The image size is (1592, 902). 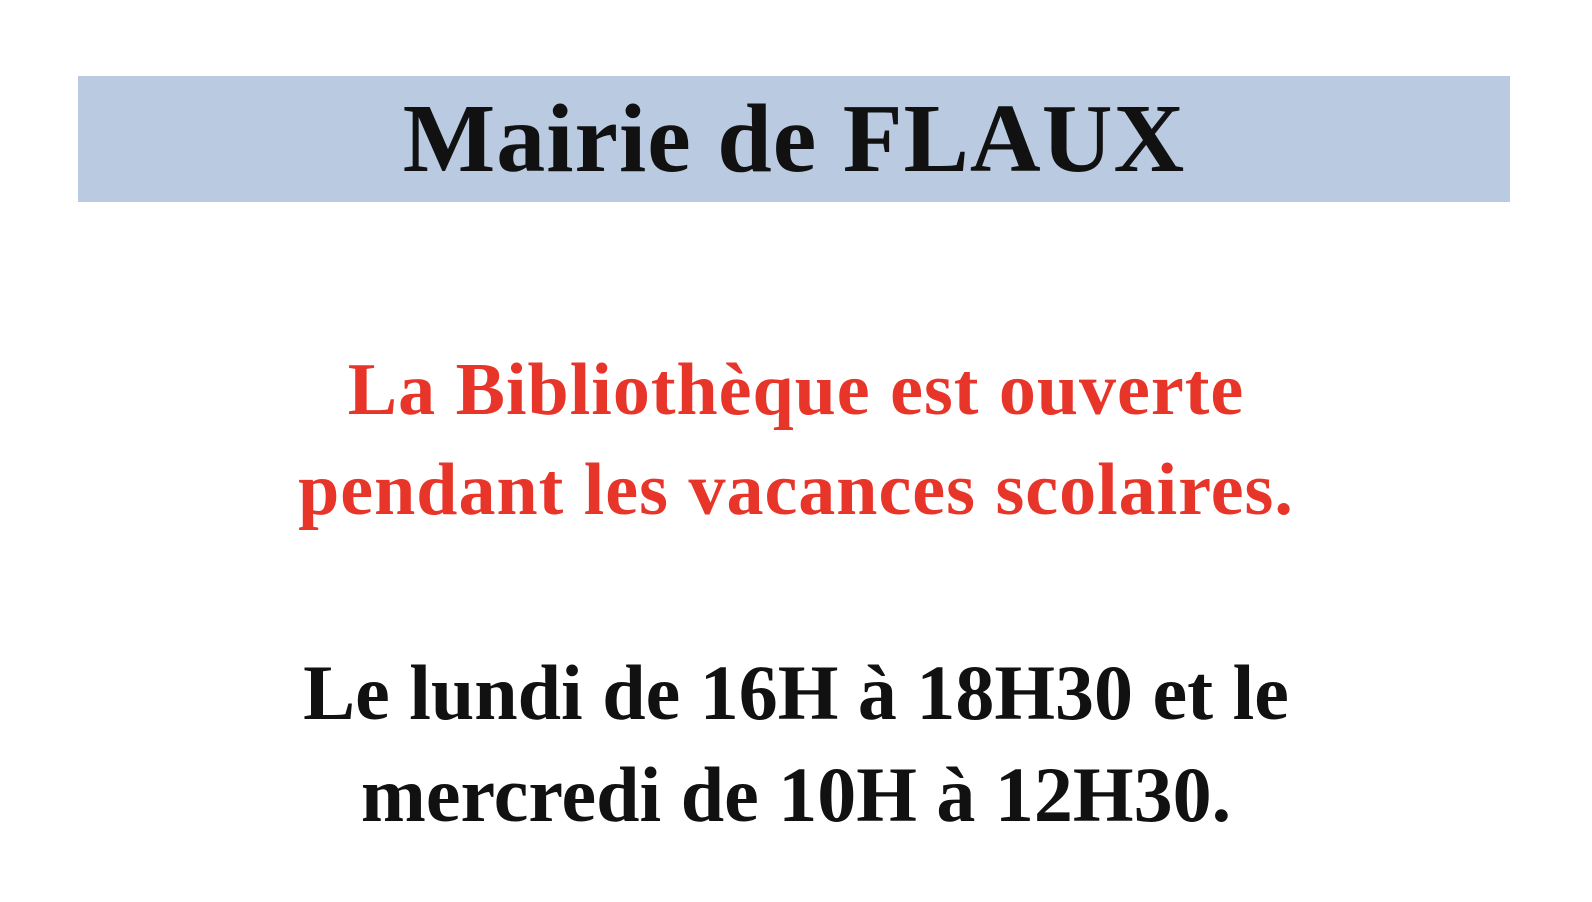 I want to click on announcement-line: pendant les vacances scolaires., so click(x=796, y=490).